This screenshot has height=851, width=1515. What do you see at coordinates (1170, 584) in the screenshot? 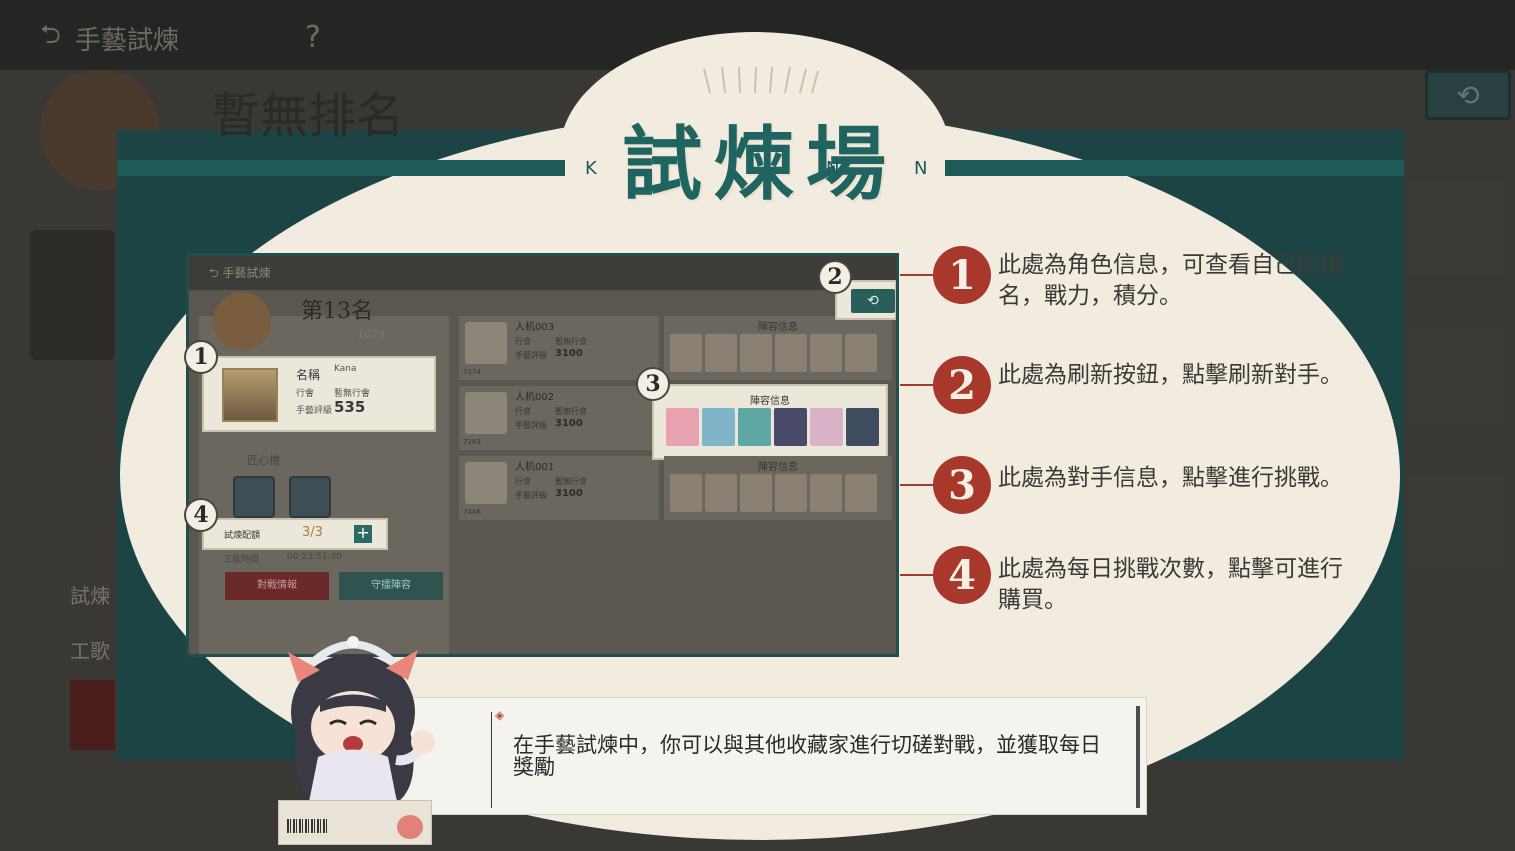
I see `step-description-4: 此處為每日挑戰次數，點擊可進行購買。` at bounding box center [1170, 584].